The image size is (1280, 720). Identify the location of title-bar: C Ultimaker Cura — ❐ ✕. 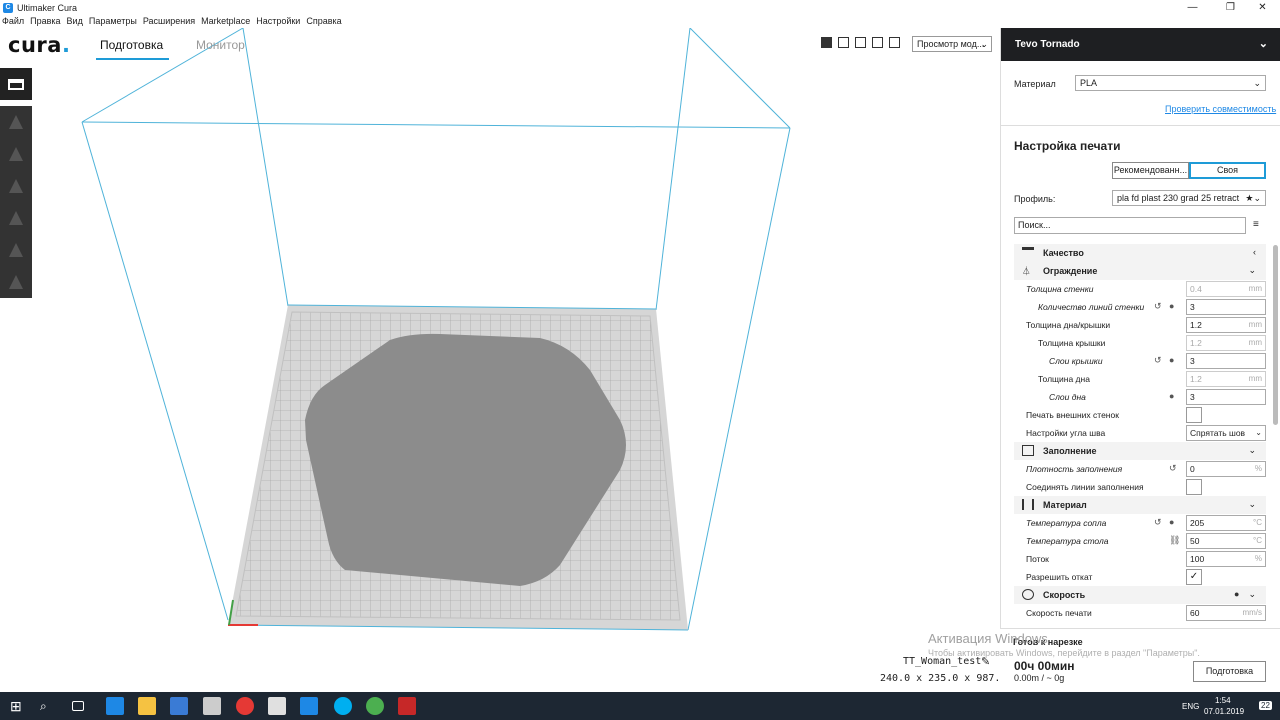
(640, 7).